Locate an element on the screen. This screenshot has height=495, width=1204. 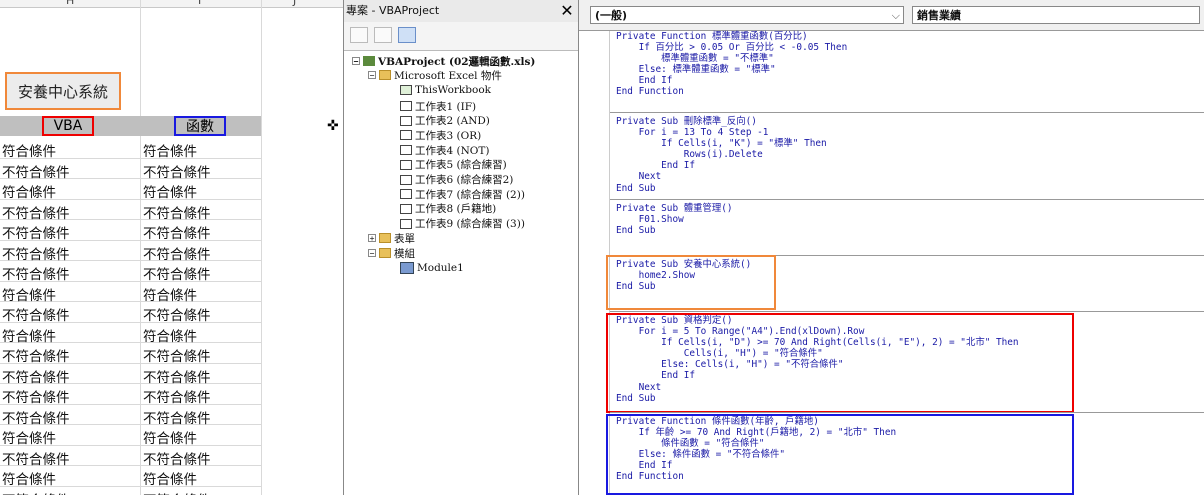
tree-item-sheet: 工作表6 (綜合練習2) is located at coordinates (456, 180).